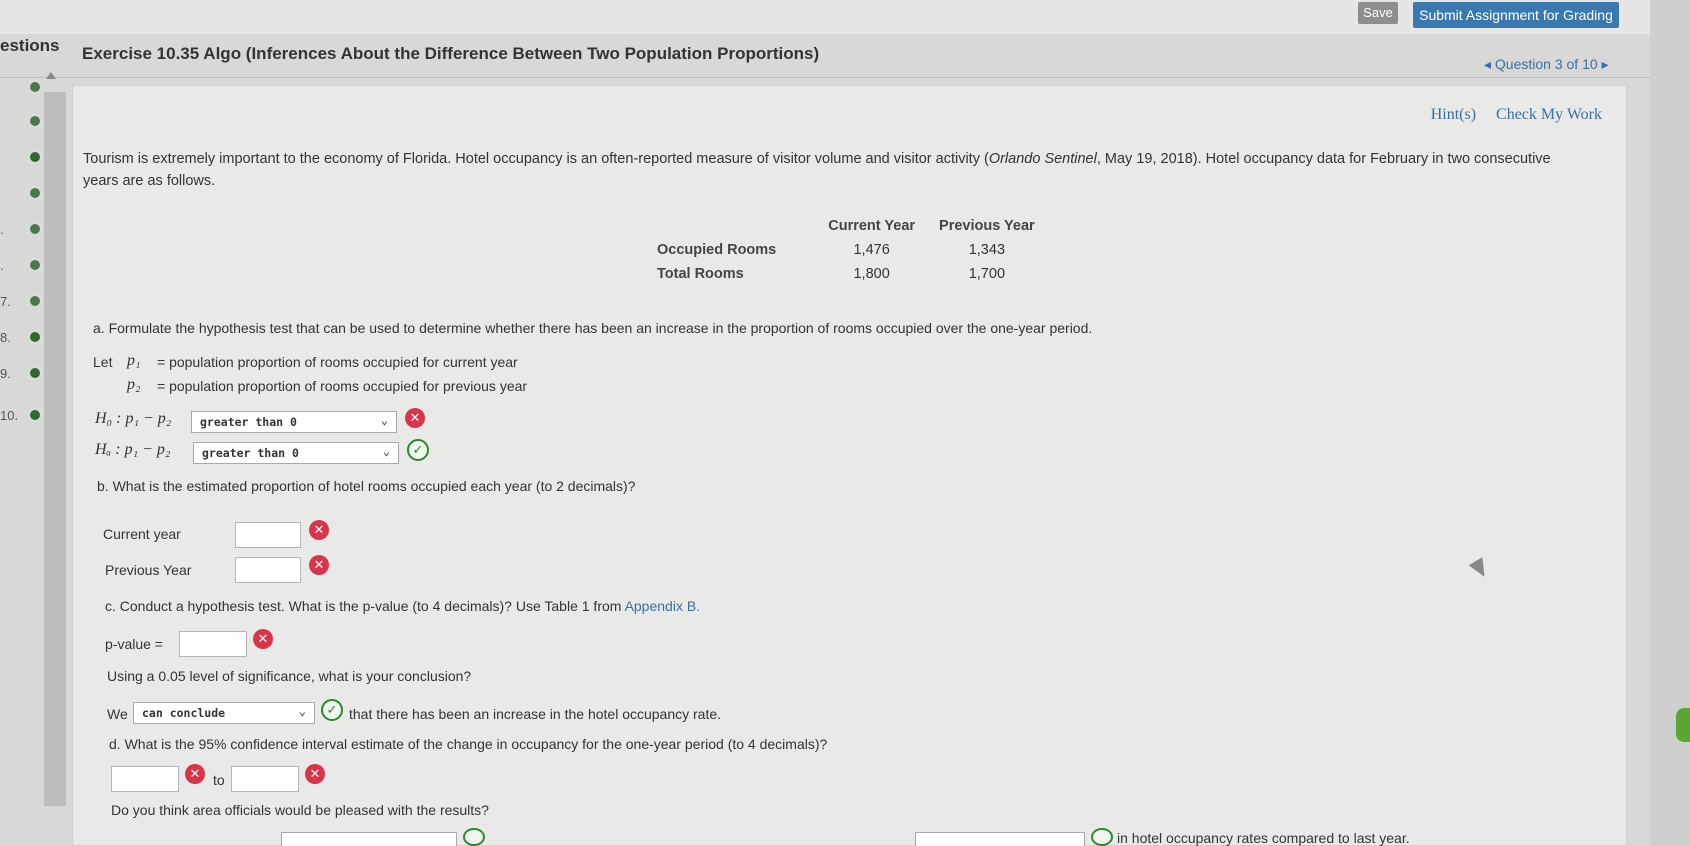  Describe the element at coordinates (224, 713) in the screenshot. I see `conclusion-select: can conclude ⌄` at that location.